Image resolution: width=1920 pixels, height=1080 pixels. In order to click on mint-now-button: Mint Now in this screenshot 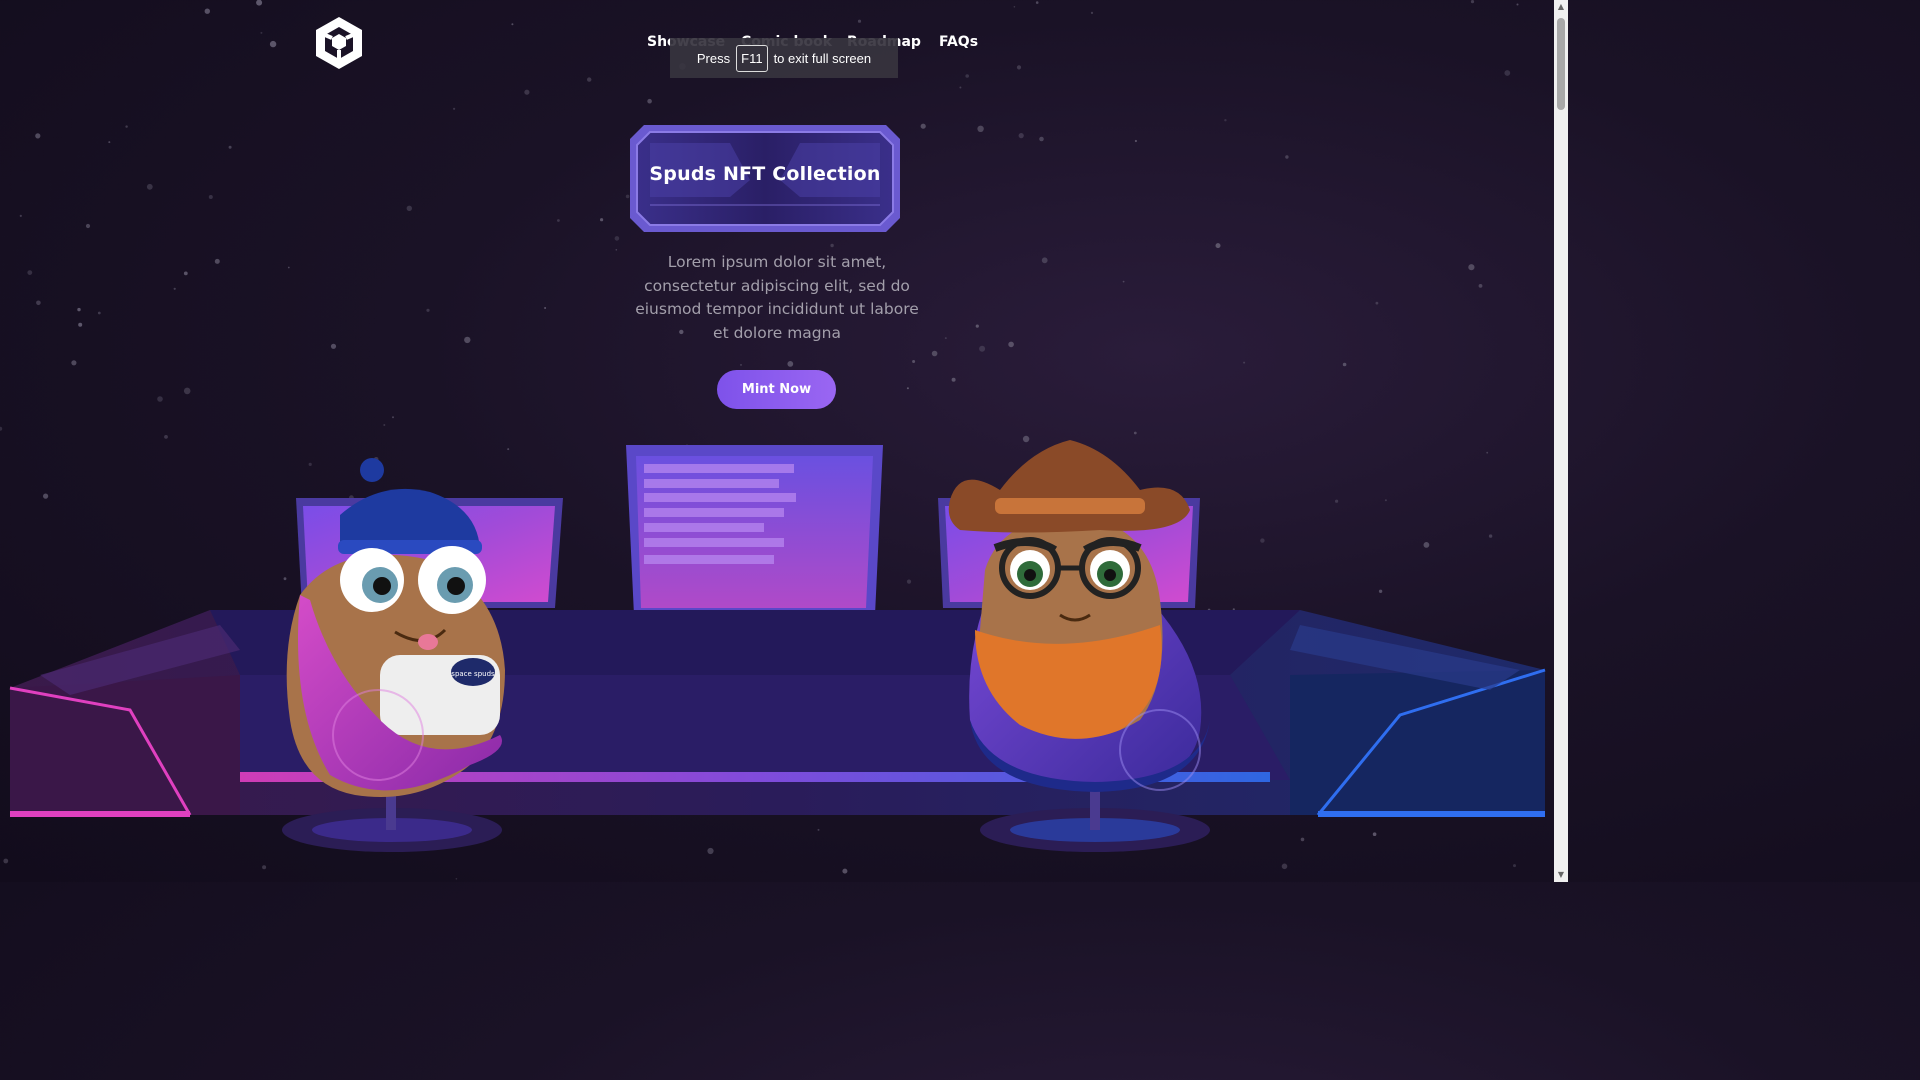, I will do `click(776, 389)`.